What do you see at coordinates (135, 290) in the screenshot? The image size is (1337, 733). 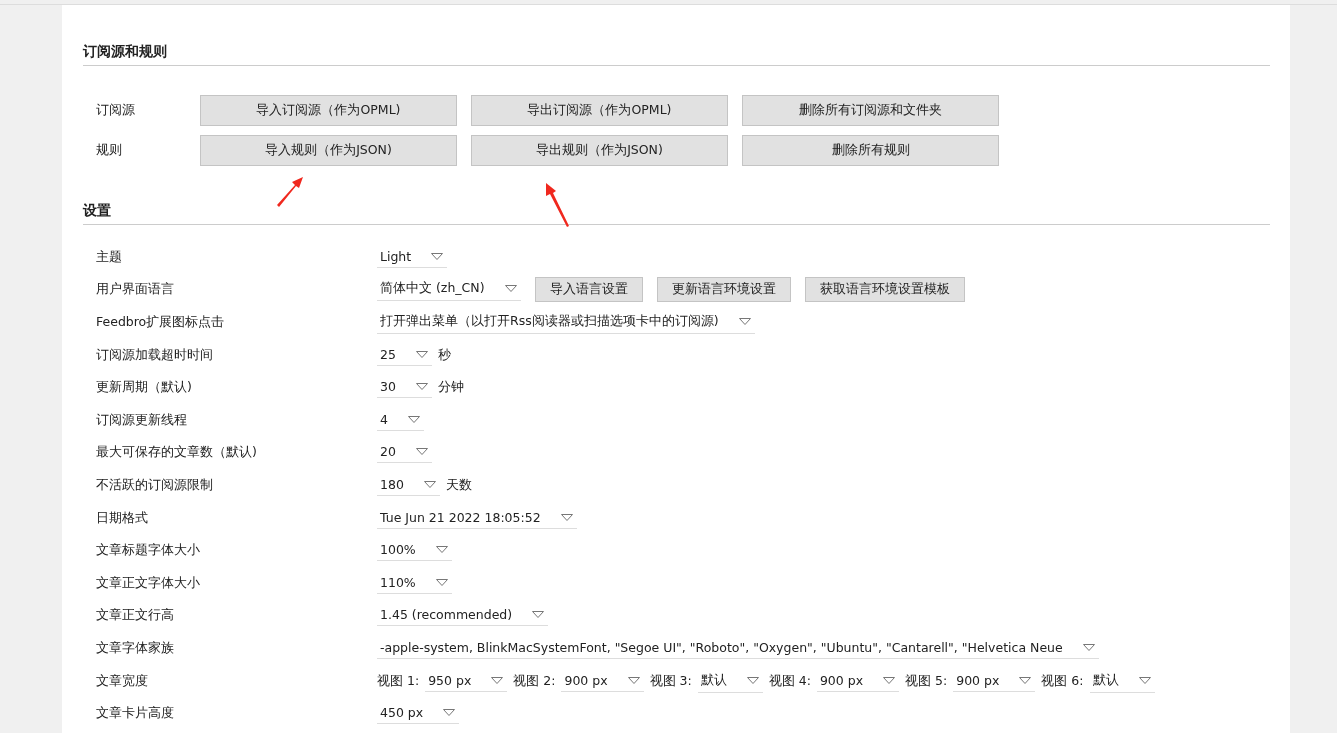 I see `setting-label: 用户界面语言` at bounding box center [135, 290].